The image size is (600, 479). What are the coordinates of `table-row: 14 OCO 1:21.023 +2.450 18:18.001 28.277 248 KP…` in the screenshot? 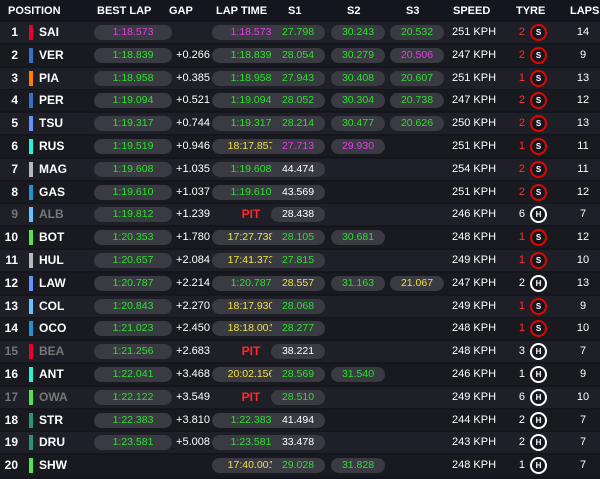 It's located at (300, 329).